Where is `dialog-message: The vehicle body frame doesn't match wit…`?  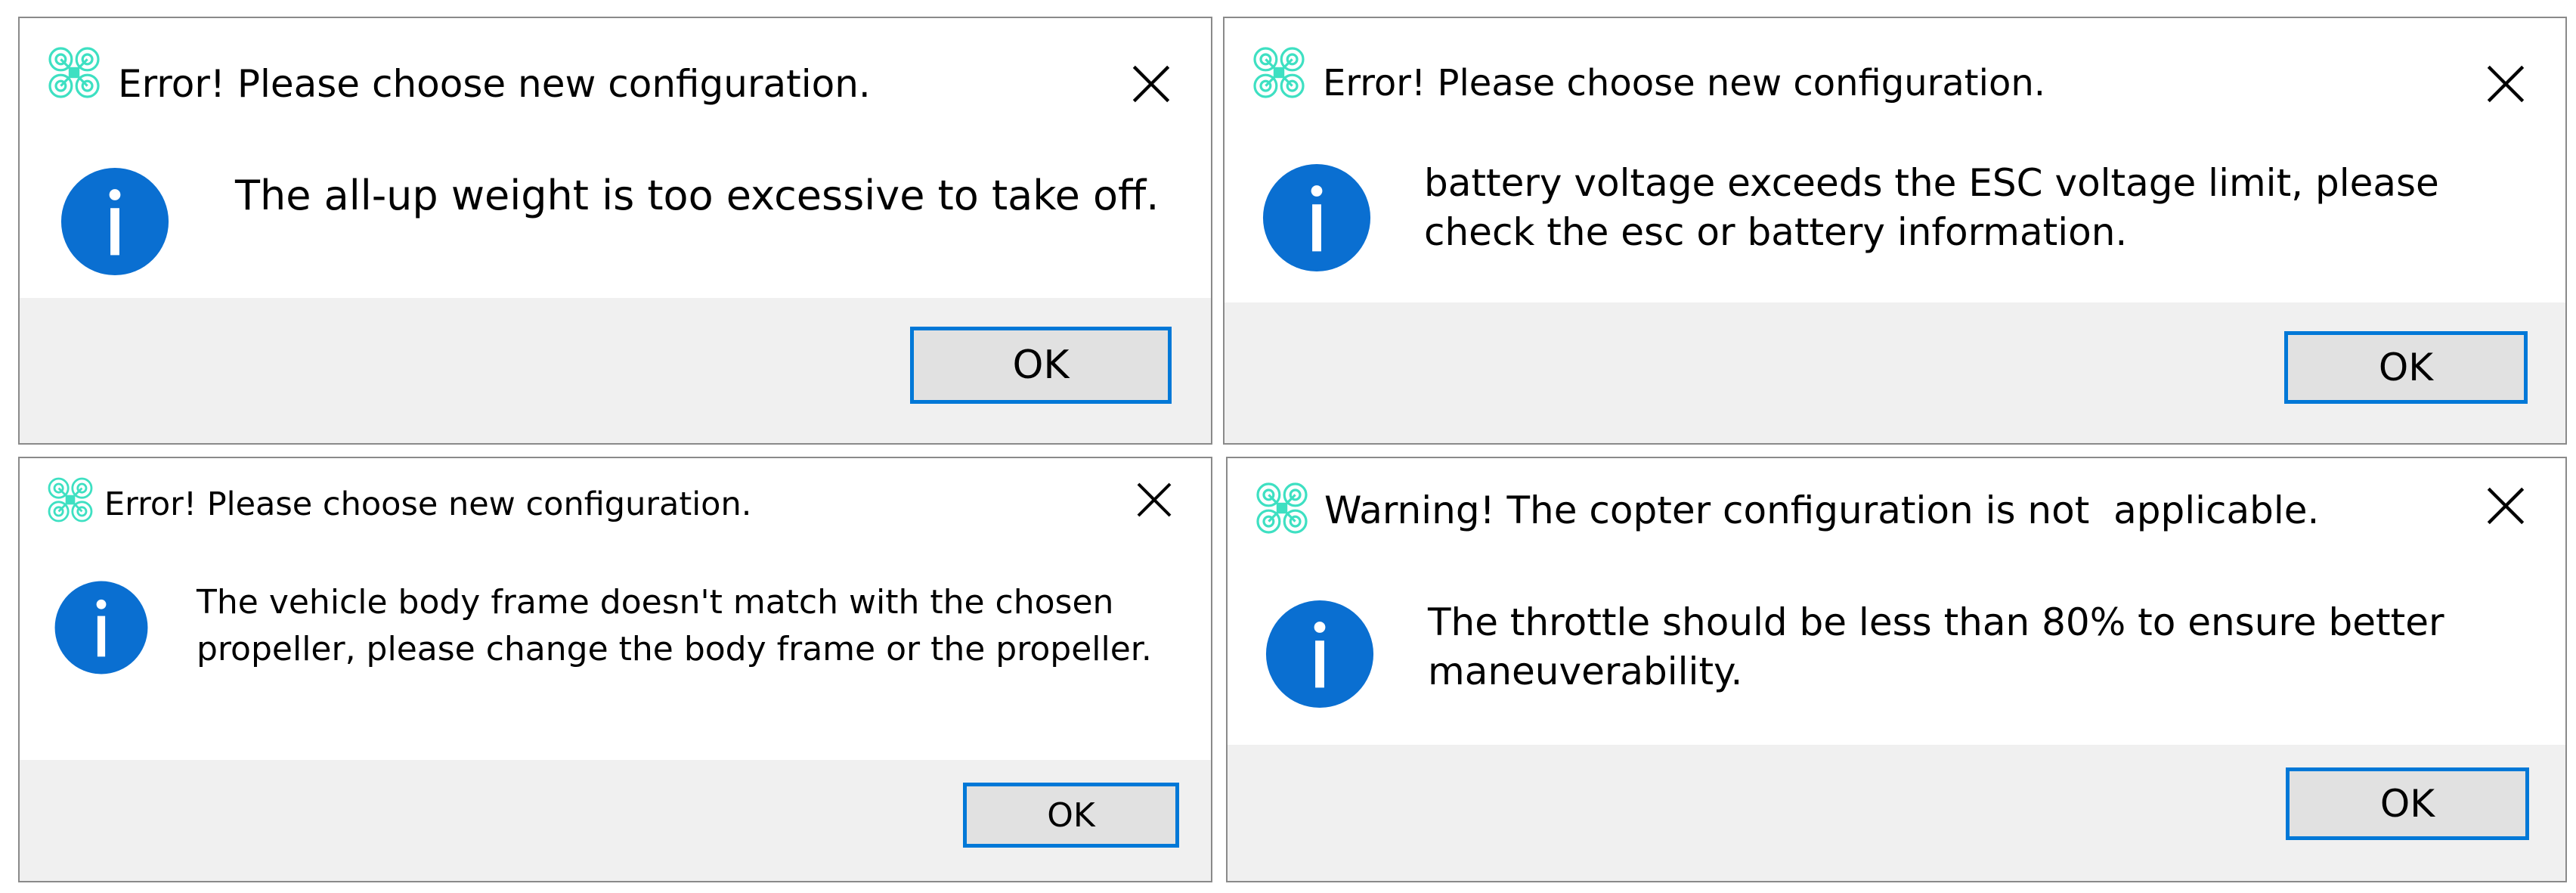 dialog-message: The vehicle body frame doesn't match wit… is located at coordinates (674, 625).